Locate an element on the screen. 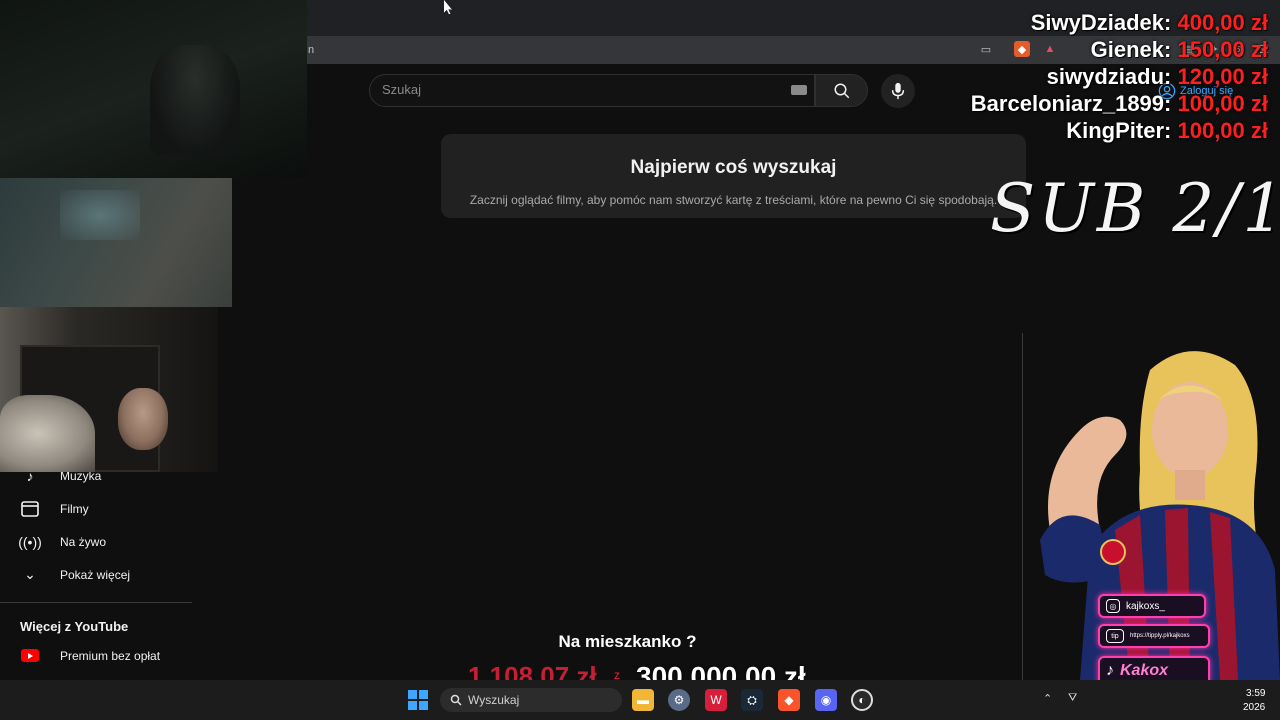  sidebar-item-live: ((•)) Na żywo is located at coordinates (96, 541).